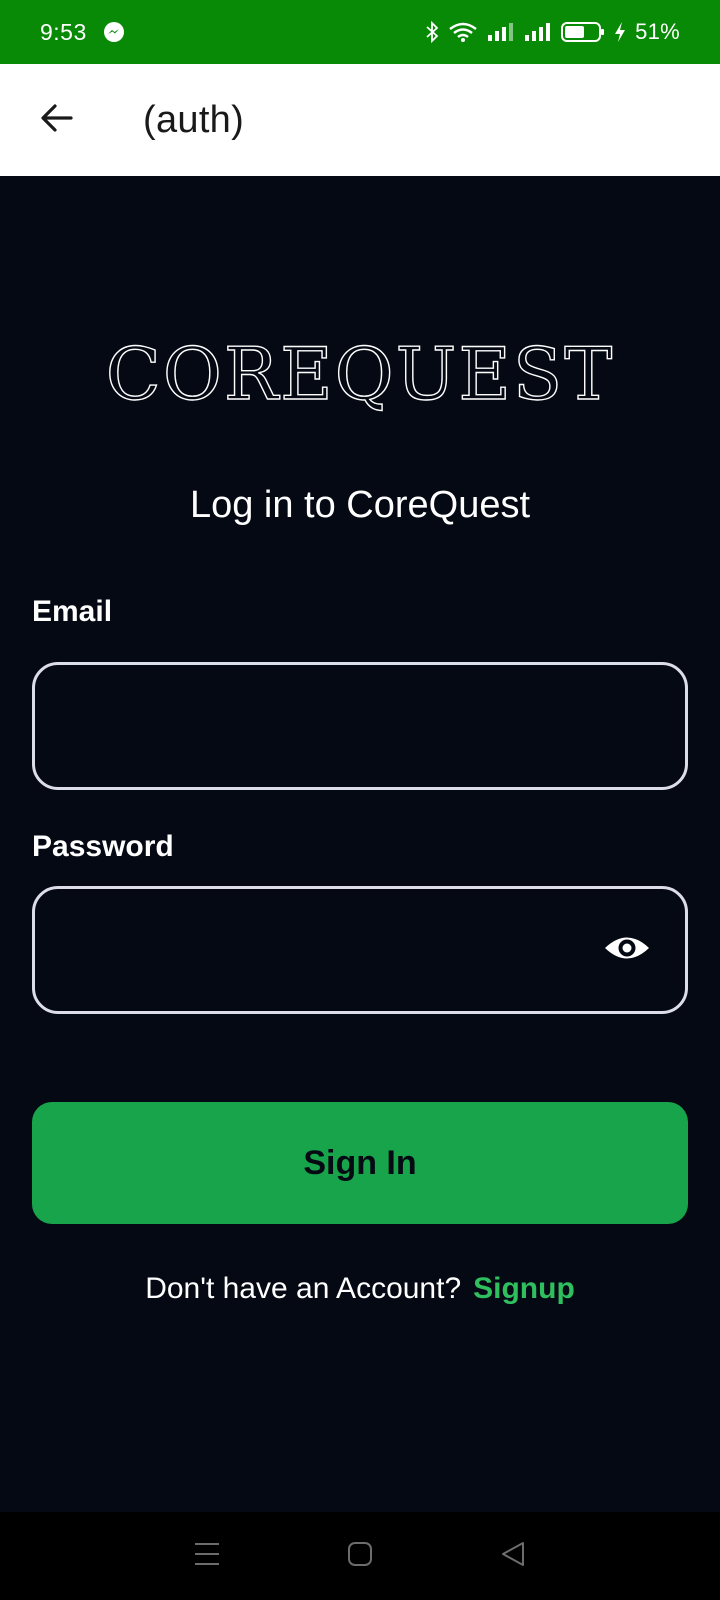 The height and width of the screenshot is (1600, 720). I want to click on status-icons: 51%, so click(552, 32).